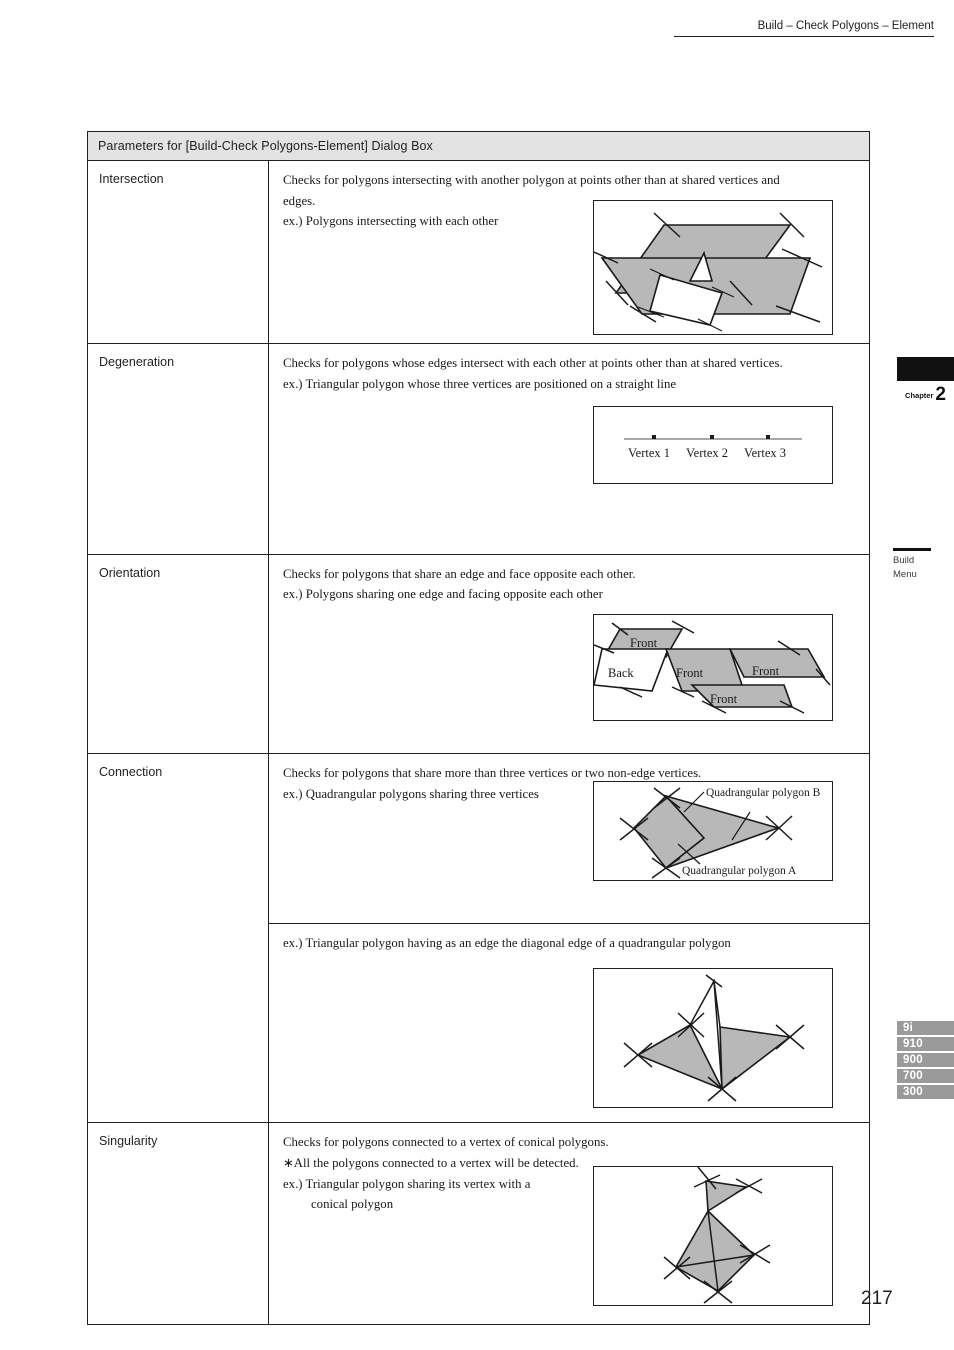 Image resolution: width=954 pixels, height=1350 pixels. I want to click on term-intersection: Intersection, so click(178, 252).